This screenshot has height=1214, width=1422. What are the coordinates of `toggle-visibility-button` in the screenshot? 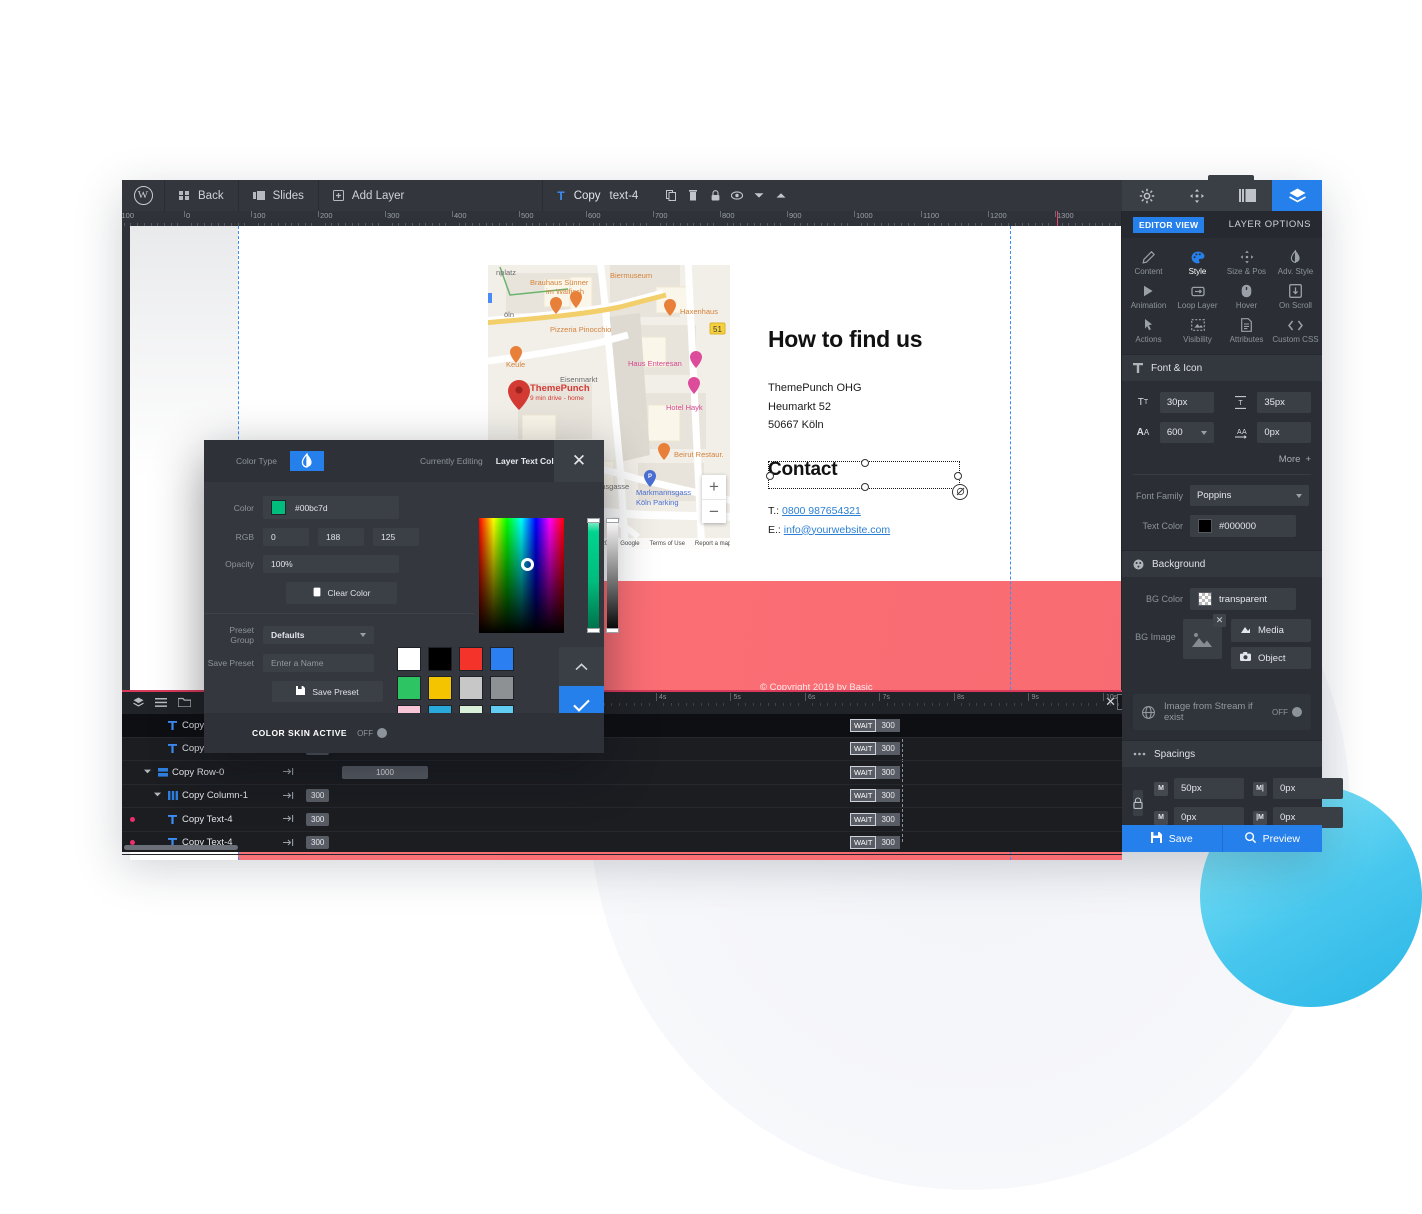 It's located at (737, 195).